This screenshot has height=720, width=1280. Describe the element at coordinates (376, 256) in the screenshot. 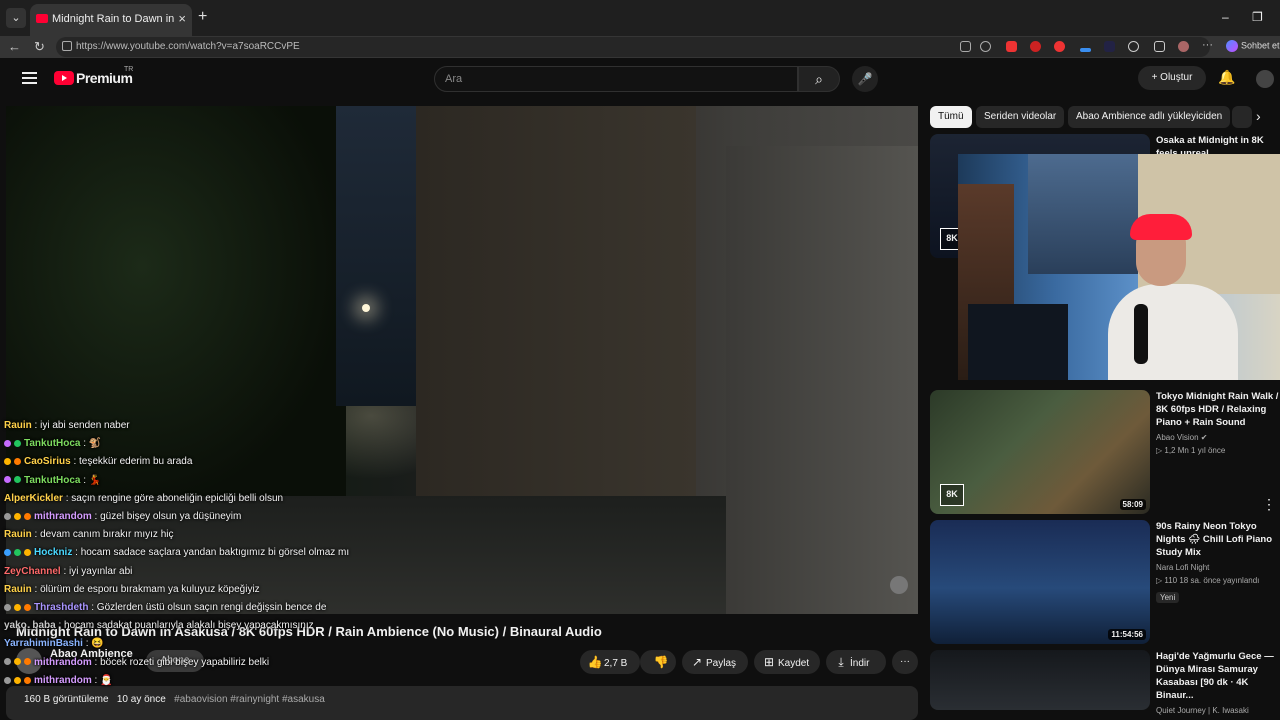

I see `scene-sky` at that location.